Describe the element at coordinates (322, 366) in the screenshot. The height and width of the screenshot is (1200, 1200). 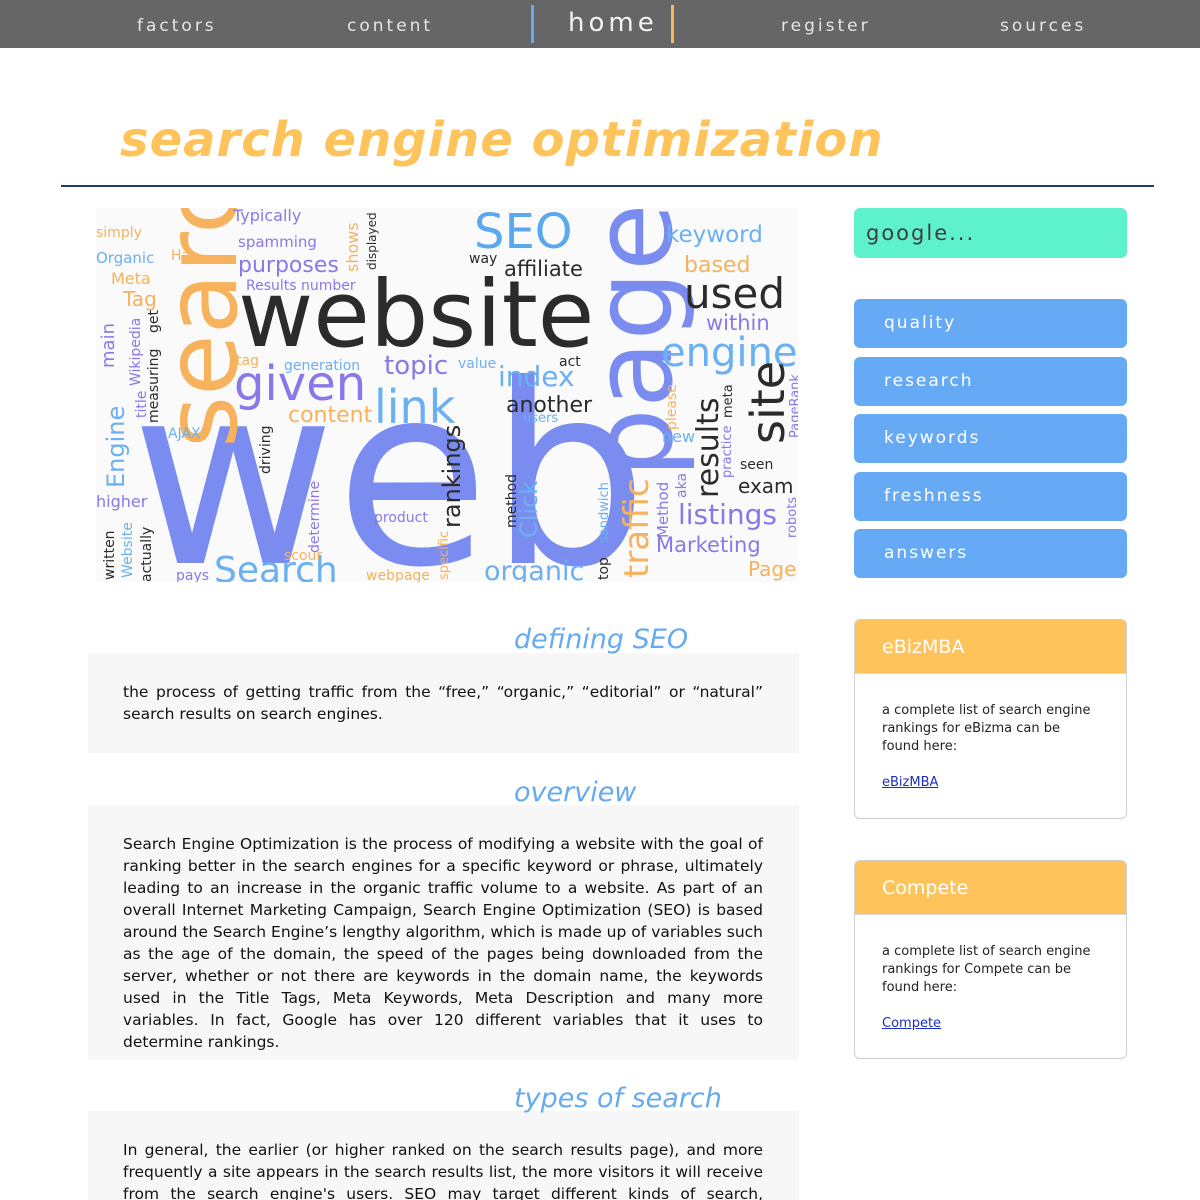
I see `cloud-word: generation` at that location.